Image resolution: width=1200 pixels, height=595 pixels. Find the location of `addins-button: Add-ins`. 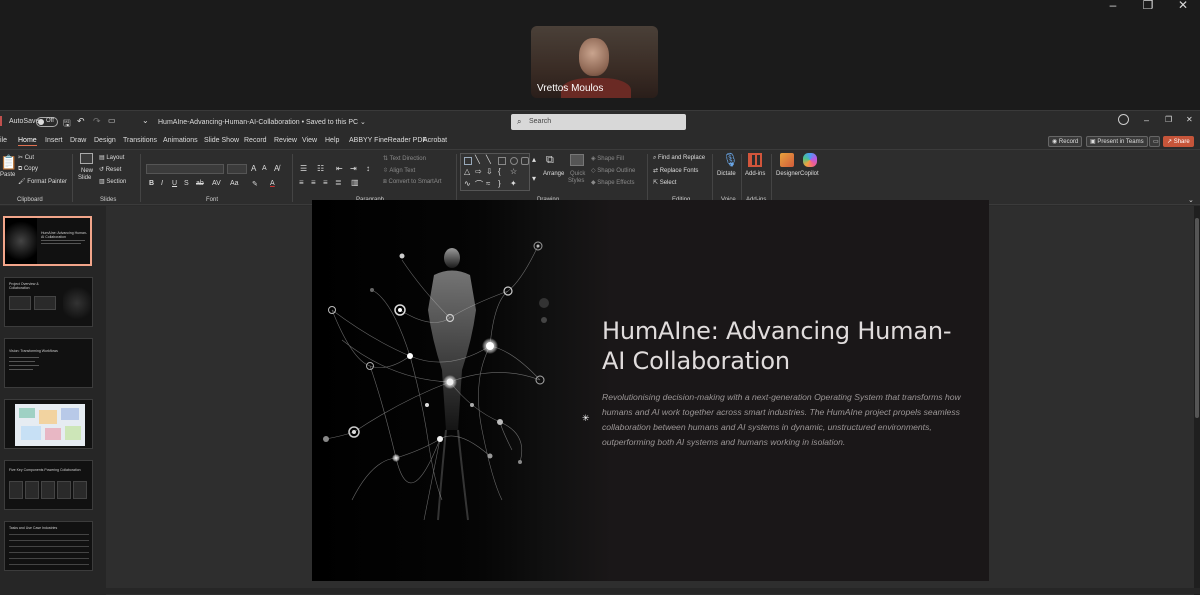

addins-button: Add-ins is located at coordinates (755, 174).